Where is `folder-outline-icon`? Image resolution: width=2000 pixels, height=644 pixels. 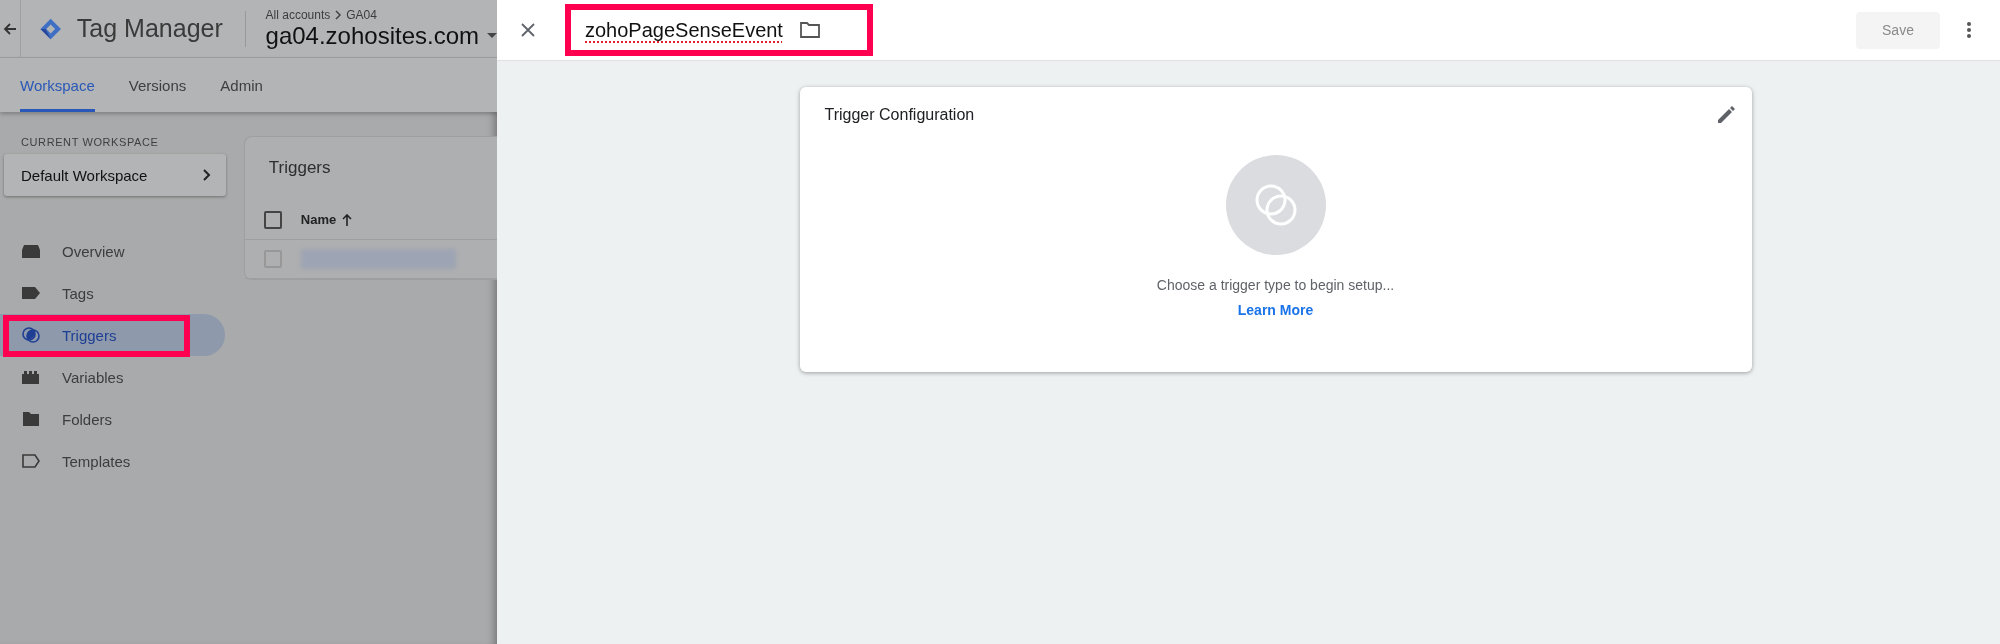 folder-outline-icon is located at coordinates (809, 30).